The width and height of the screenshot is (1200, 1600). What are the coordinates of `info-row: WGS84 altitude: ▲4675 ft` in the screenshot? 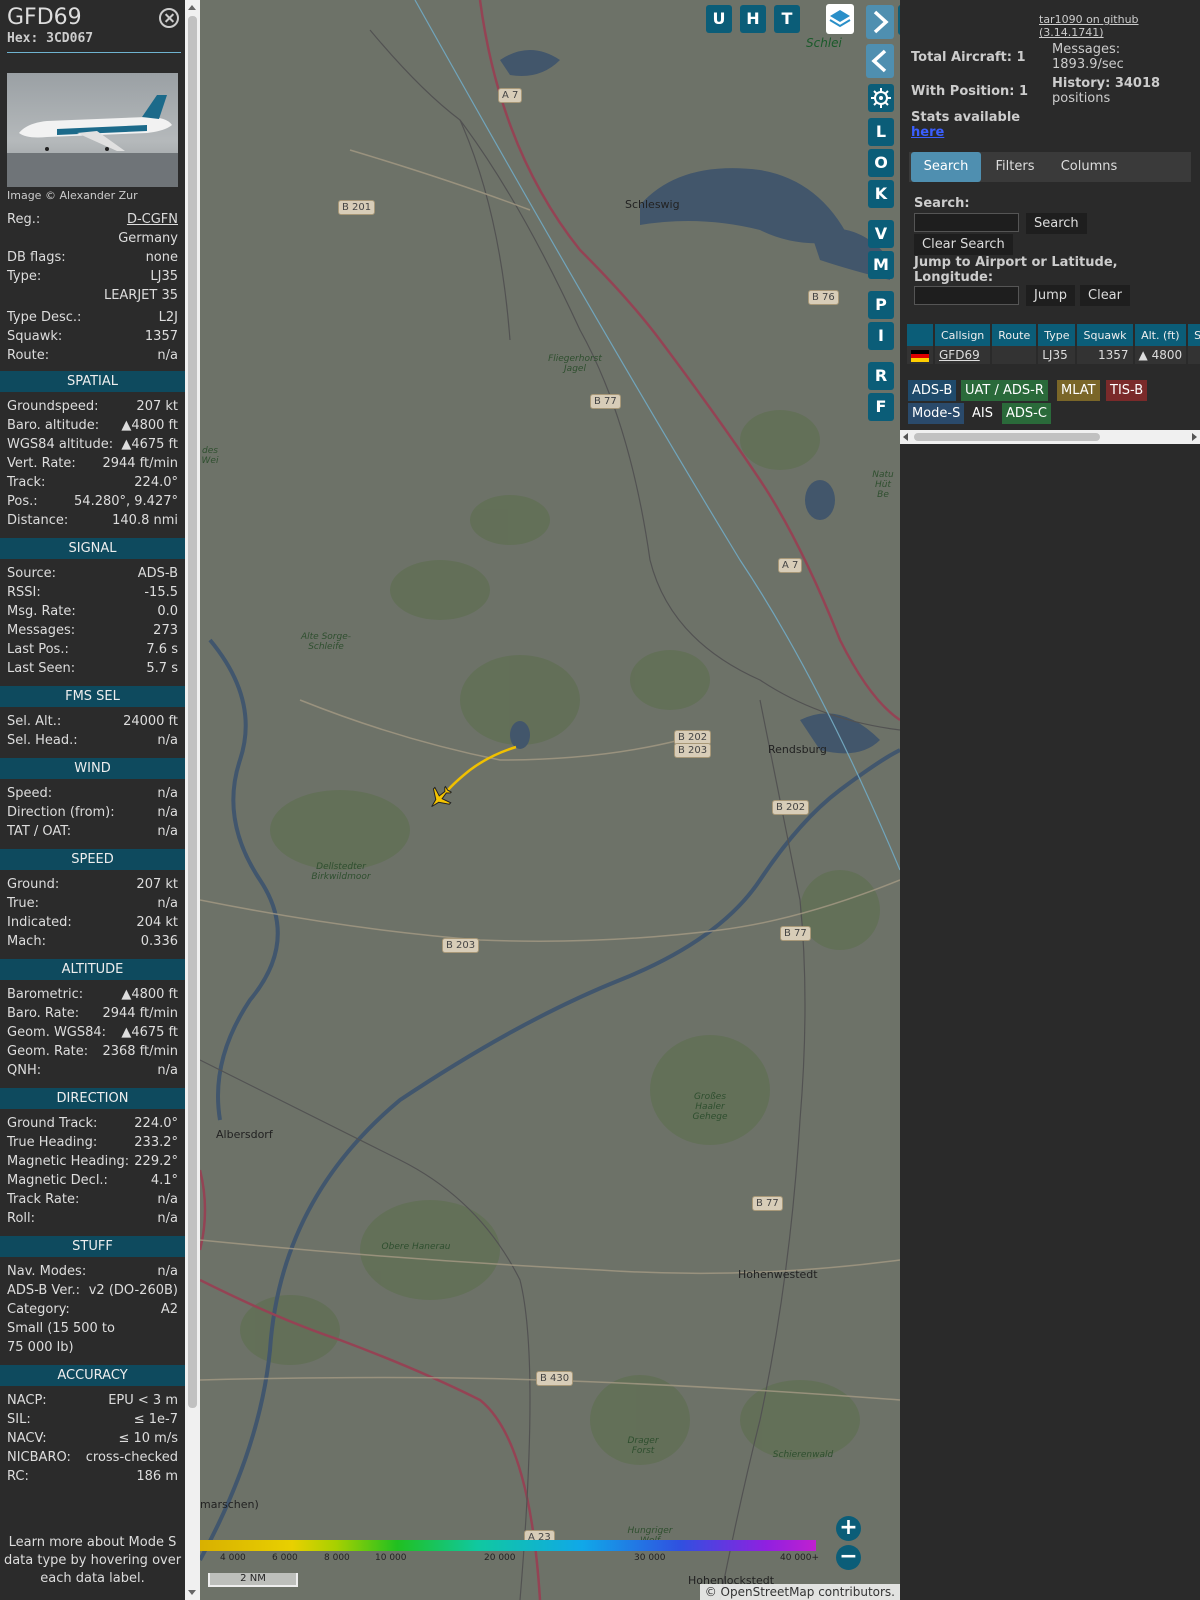 It's located at (92, 446).